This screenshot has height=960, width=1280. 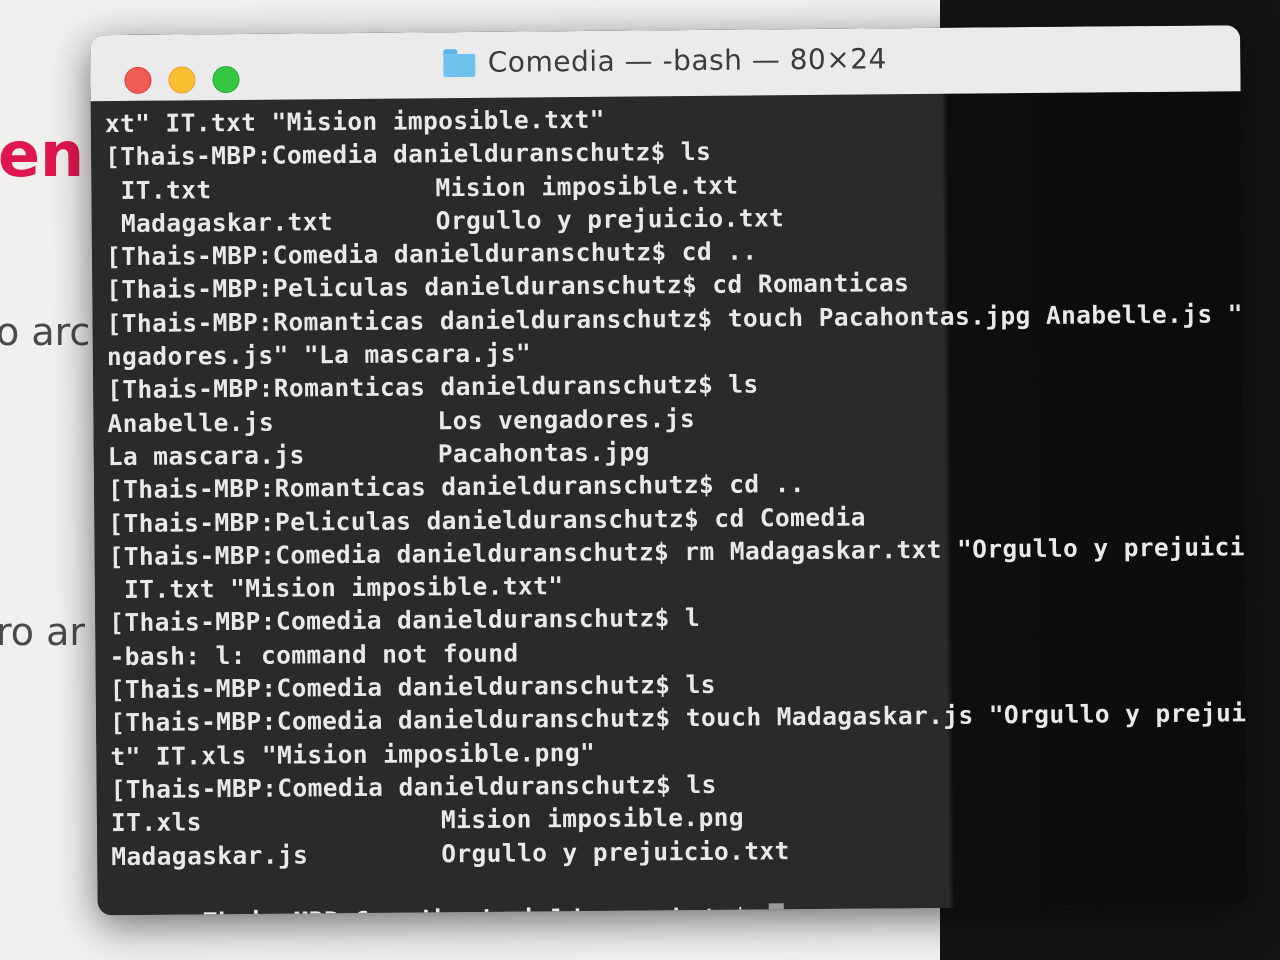 I want to click on terminal-line-text: Madagaskar.txt, so click(x=219, y=223).